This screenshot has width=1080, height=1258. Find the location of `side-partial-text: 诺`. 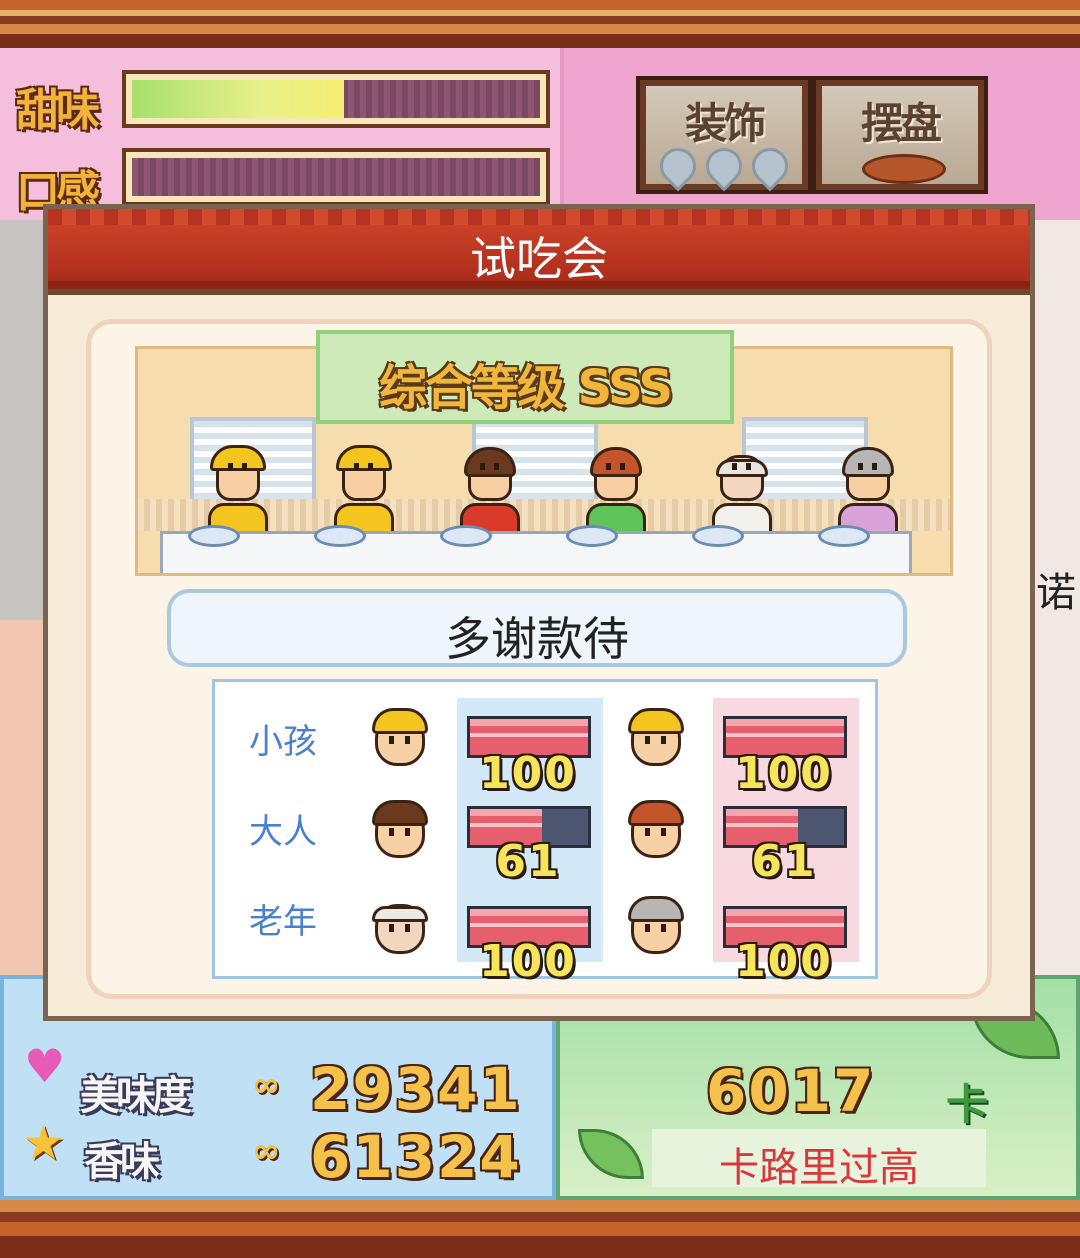

side-partial-text: 诺 is located at coordinates (1056, 593).